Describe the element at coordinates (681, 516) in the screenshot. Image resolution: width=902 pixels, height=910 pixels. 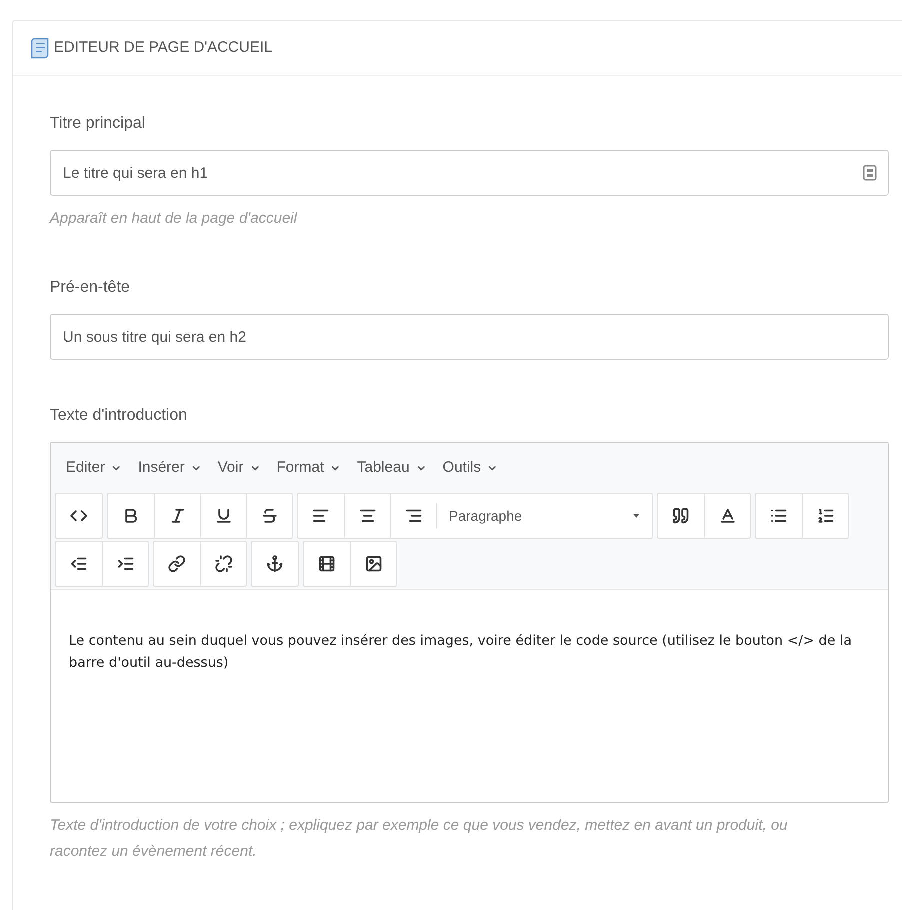
I see `quote-icon` at that location.